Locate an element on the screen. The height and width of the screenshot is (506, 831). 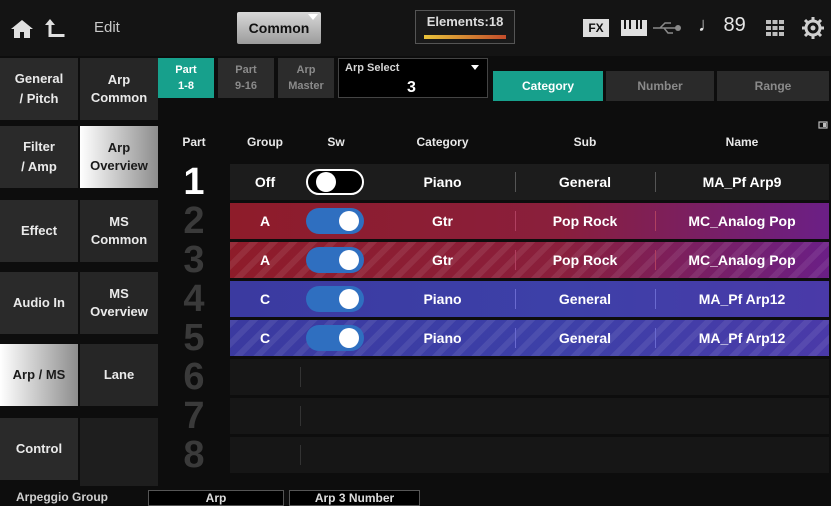
part-number: 5 is located at coordinates (194, 338).